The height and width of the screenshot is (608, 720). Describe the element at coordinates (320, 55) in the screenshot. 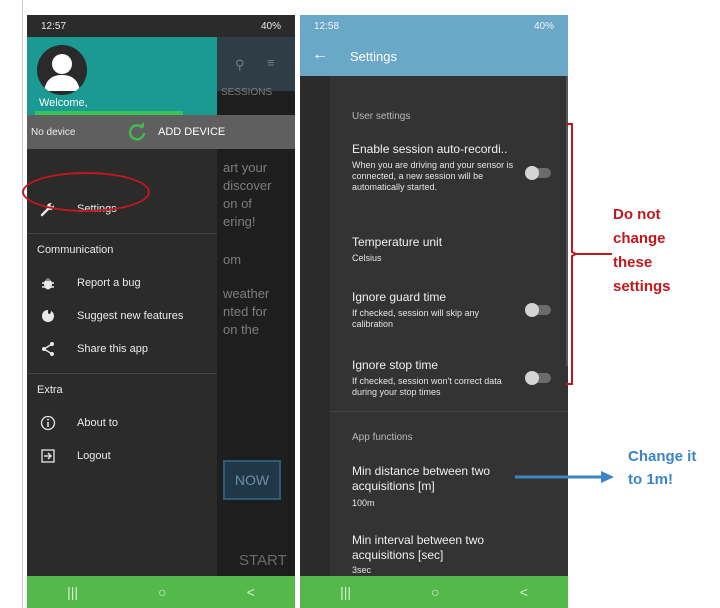

I see `back-arrow-icon: ←` at that location.